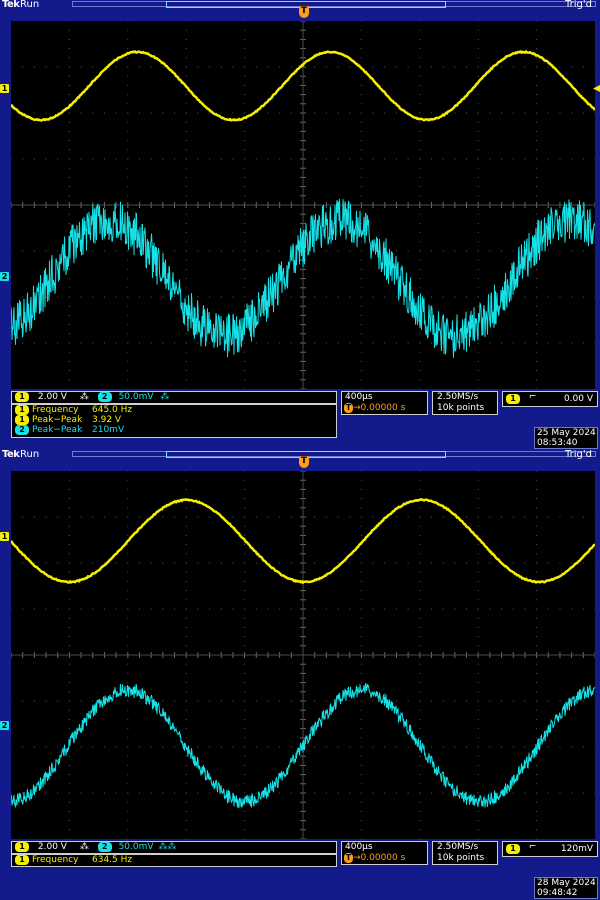 The image size is (600, 900). Describe the element at coordinates (107, 420) in the screenshot. I see `measurement-value: 3.92 V` at that location.